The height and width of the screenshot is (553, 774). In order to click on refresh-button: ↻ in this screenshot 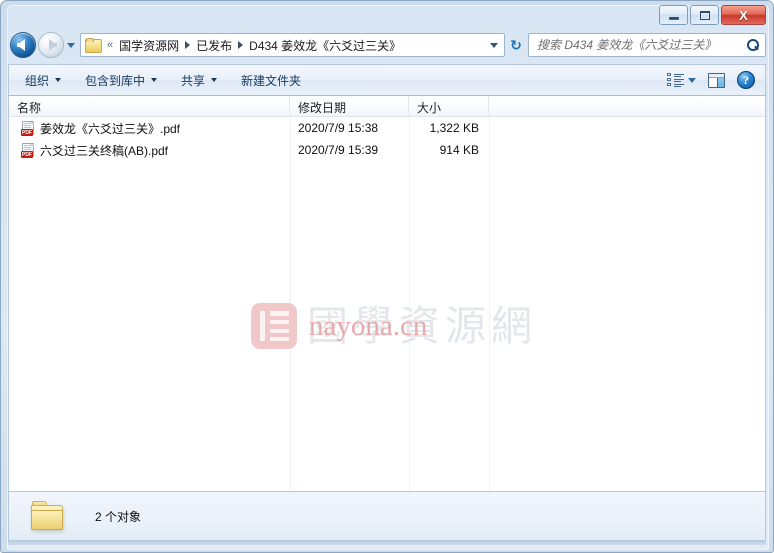, I will do `click(516, 45)`.